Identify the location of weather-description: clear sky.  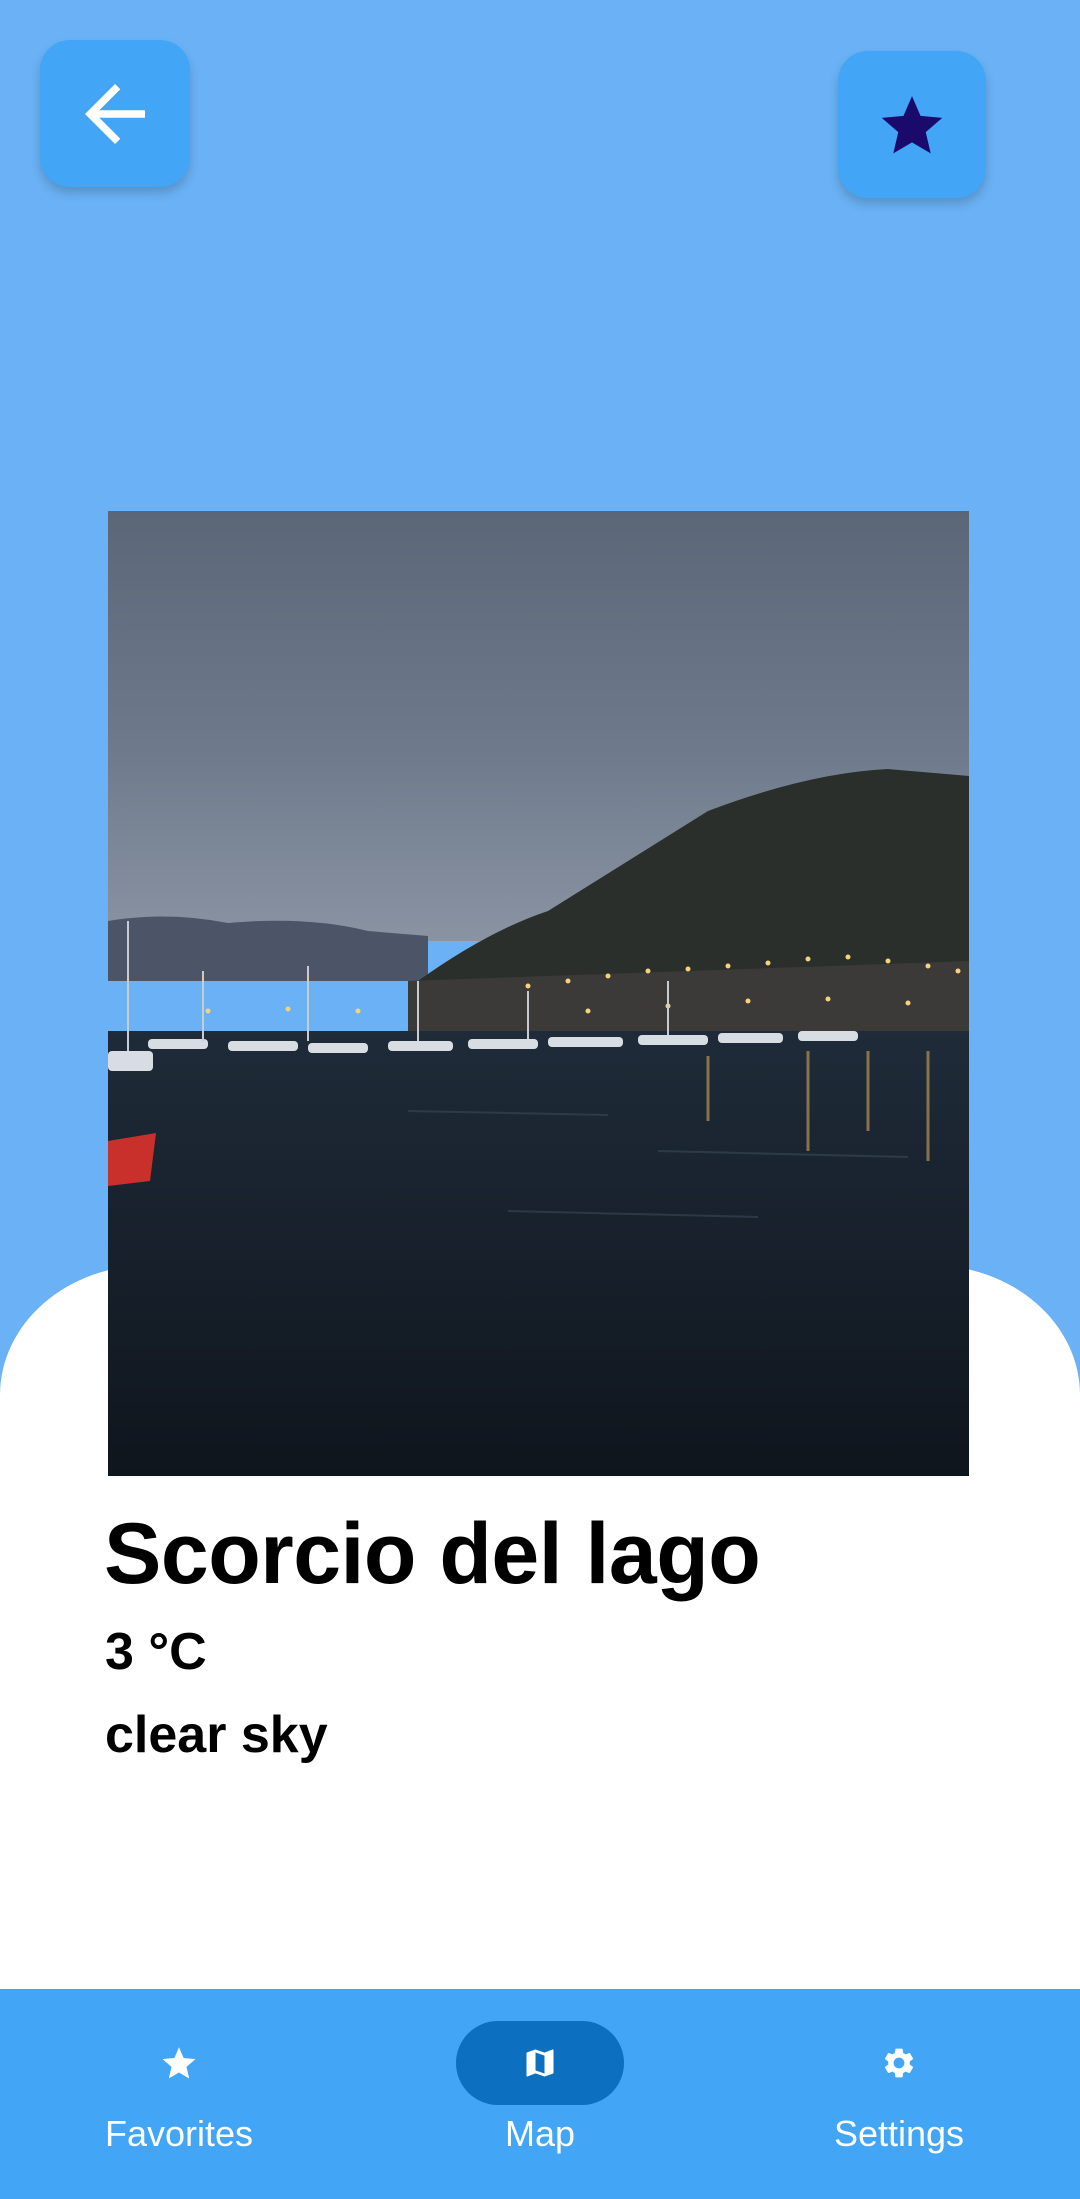
(216, 1735).